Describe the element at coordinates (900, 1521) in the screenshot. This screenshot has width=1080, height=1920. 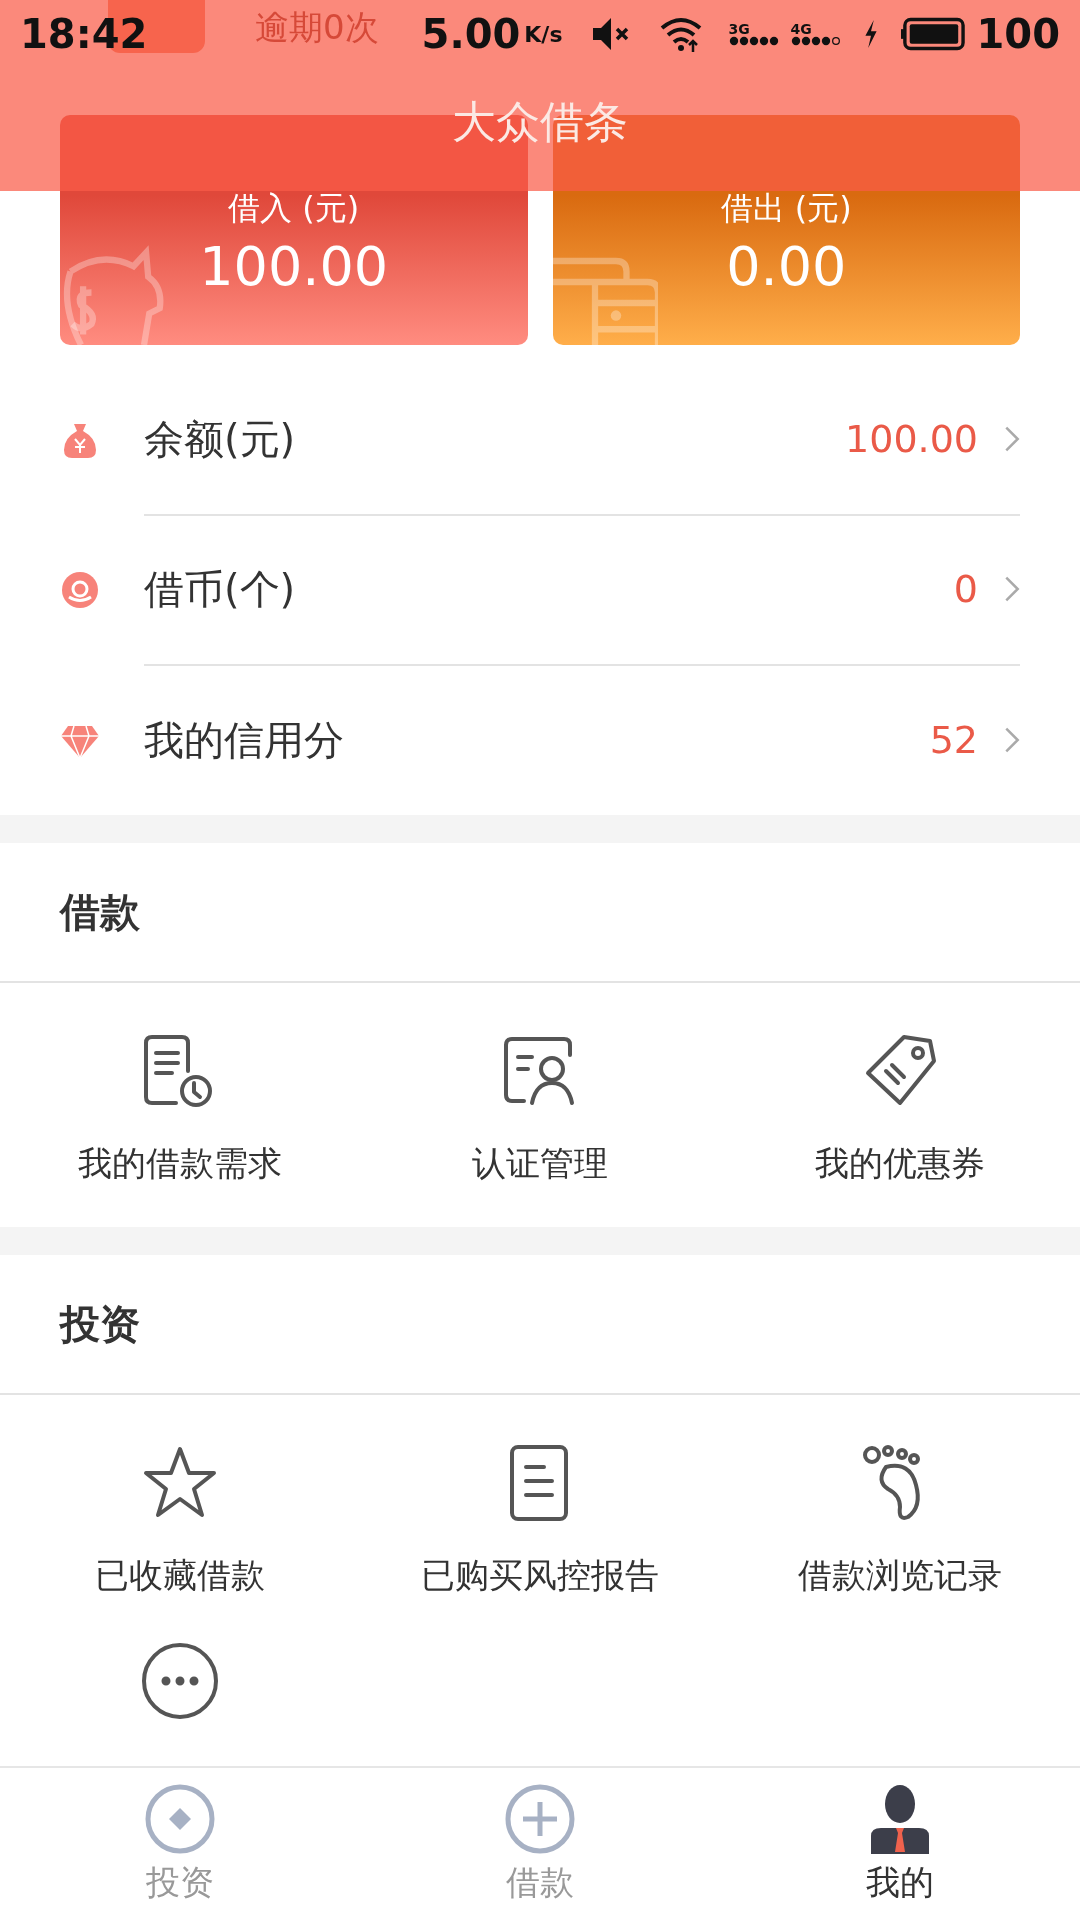
I see `menu-item: 借款浏览记录` at that location.